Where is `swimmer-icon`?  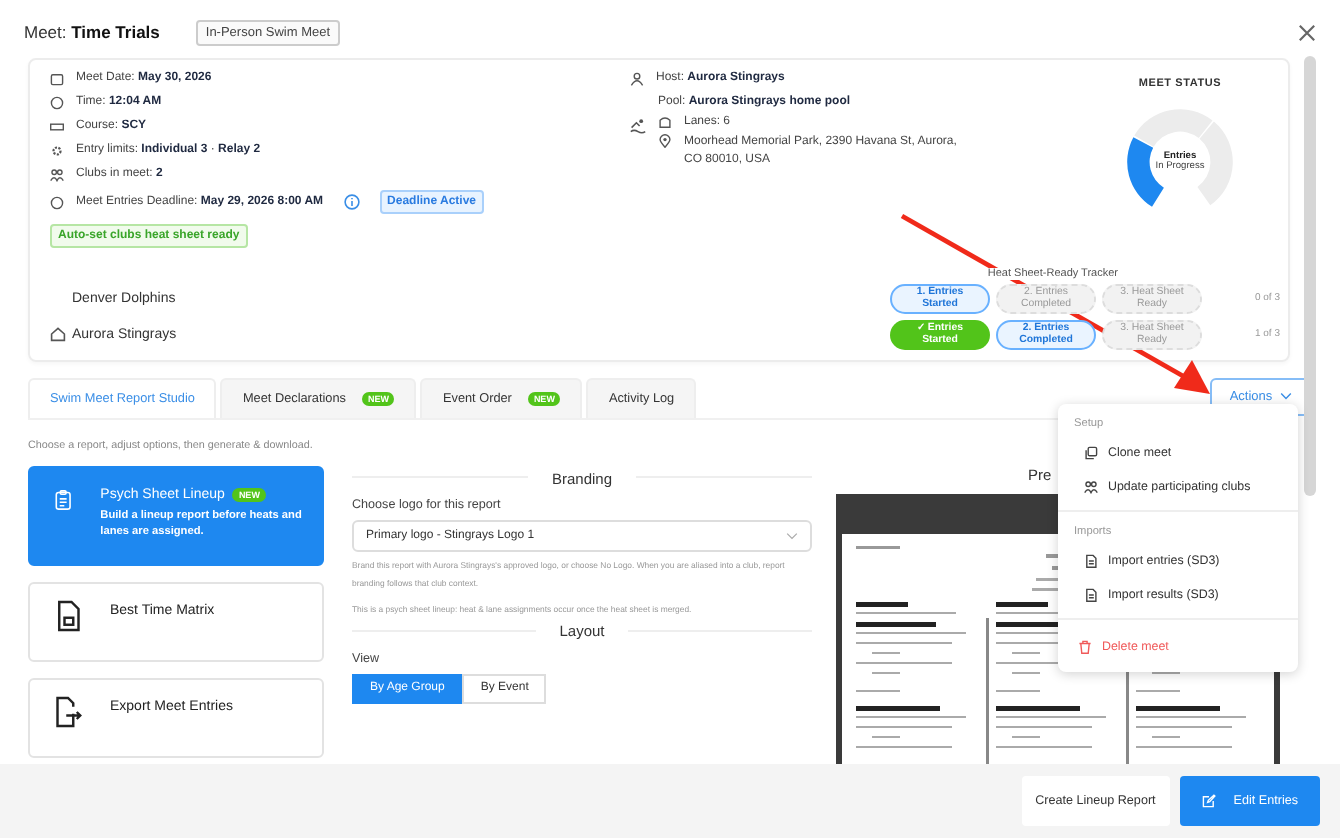
swimmer-icon is located at coordinates (638, 126).